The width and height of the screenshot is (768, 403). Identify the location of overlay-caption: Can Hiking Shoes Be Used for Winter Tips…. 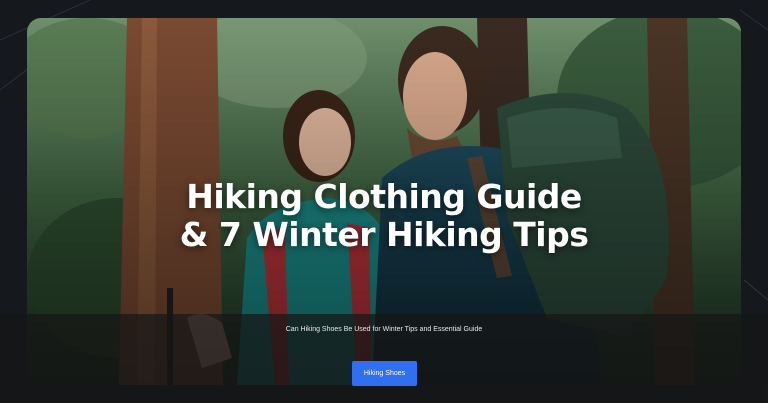
(384, 329).